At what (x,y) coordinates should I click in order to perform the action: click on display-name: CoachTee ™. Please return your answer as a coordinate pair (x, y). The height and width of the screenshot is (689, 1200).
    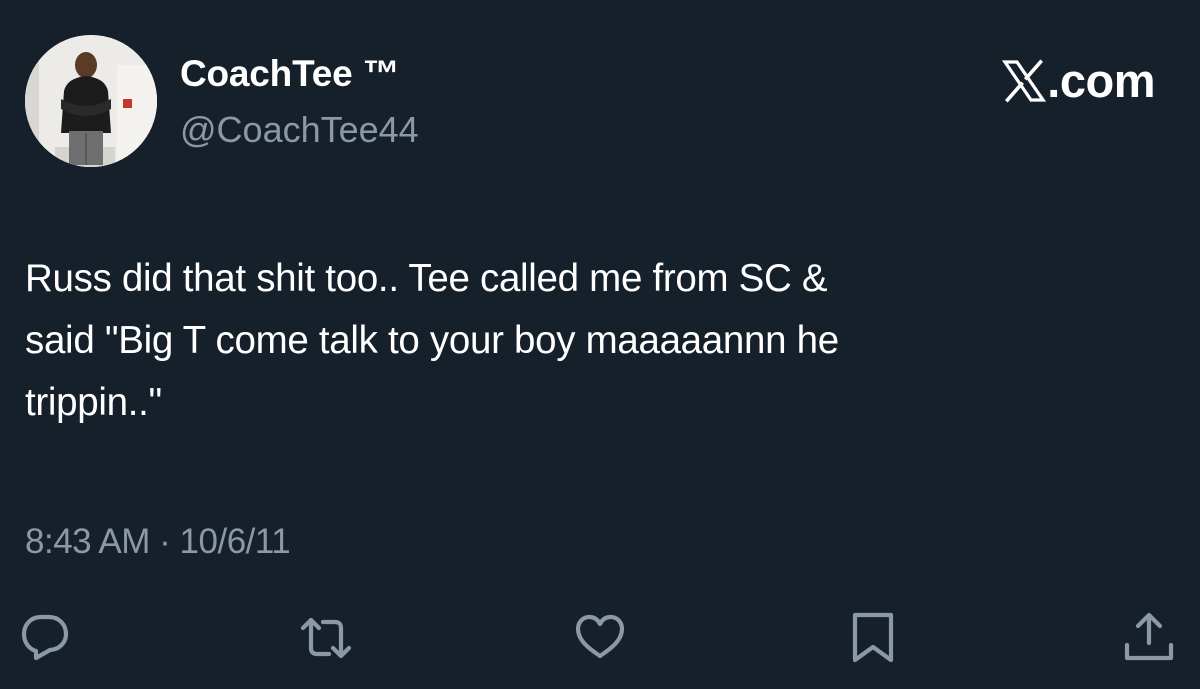
    Looking at the image, I should click on (290, 74).